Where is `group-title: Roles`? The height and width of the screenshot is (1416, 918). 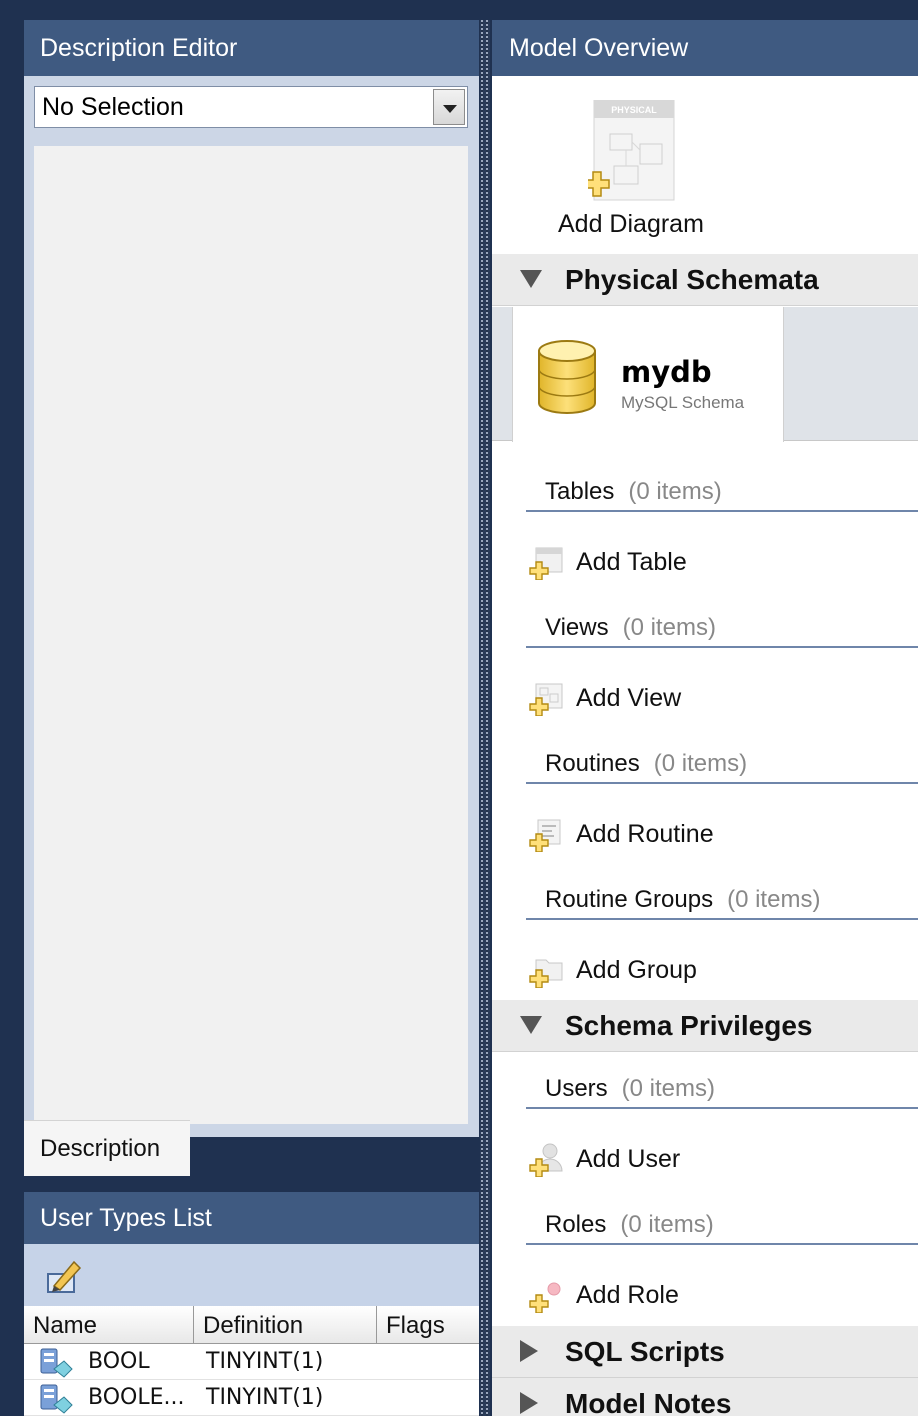
group-title: Roles is located at coordinates (576, 1224).